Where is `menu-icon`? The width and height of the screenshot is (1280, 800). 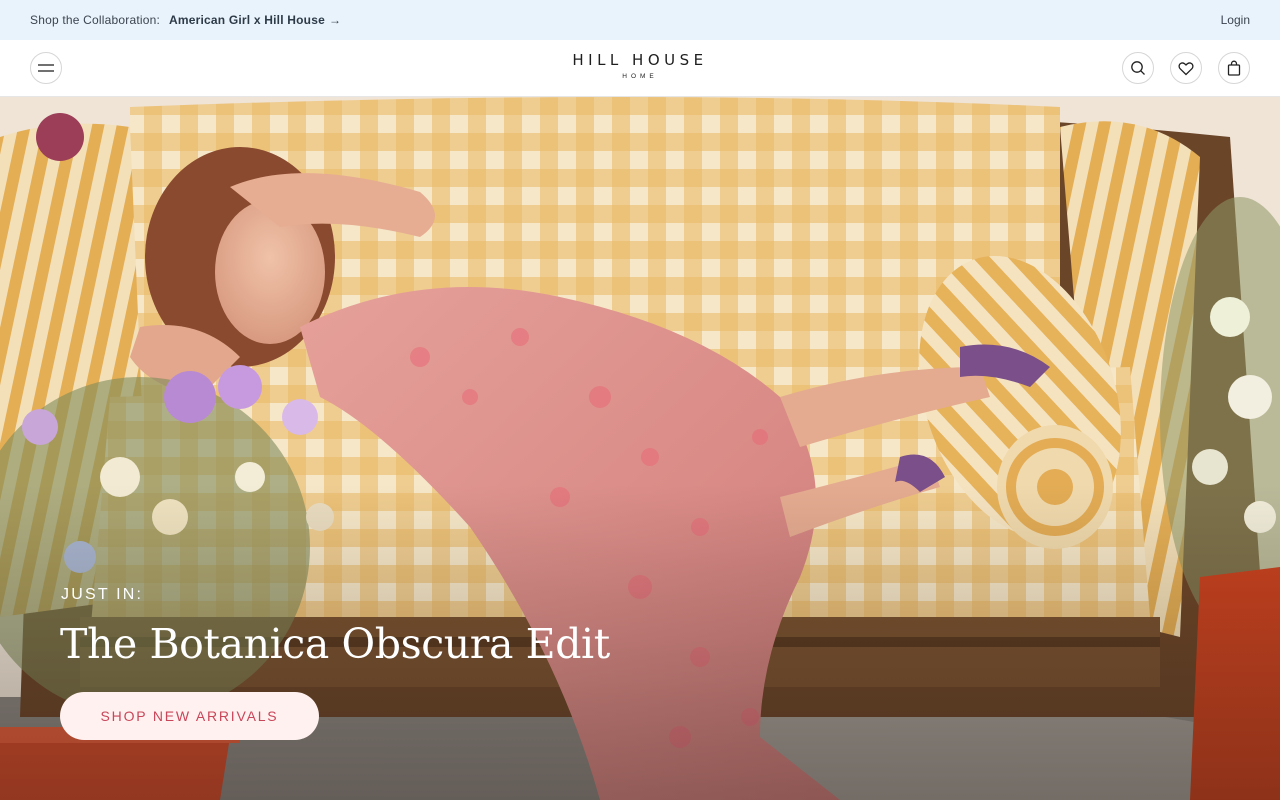 menu-icon is located at coordinates (46, 68).